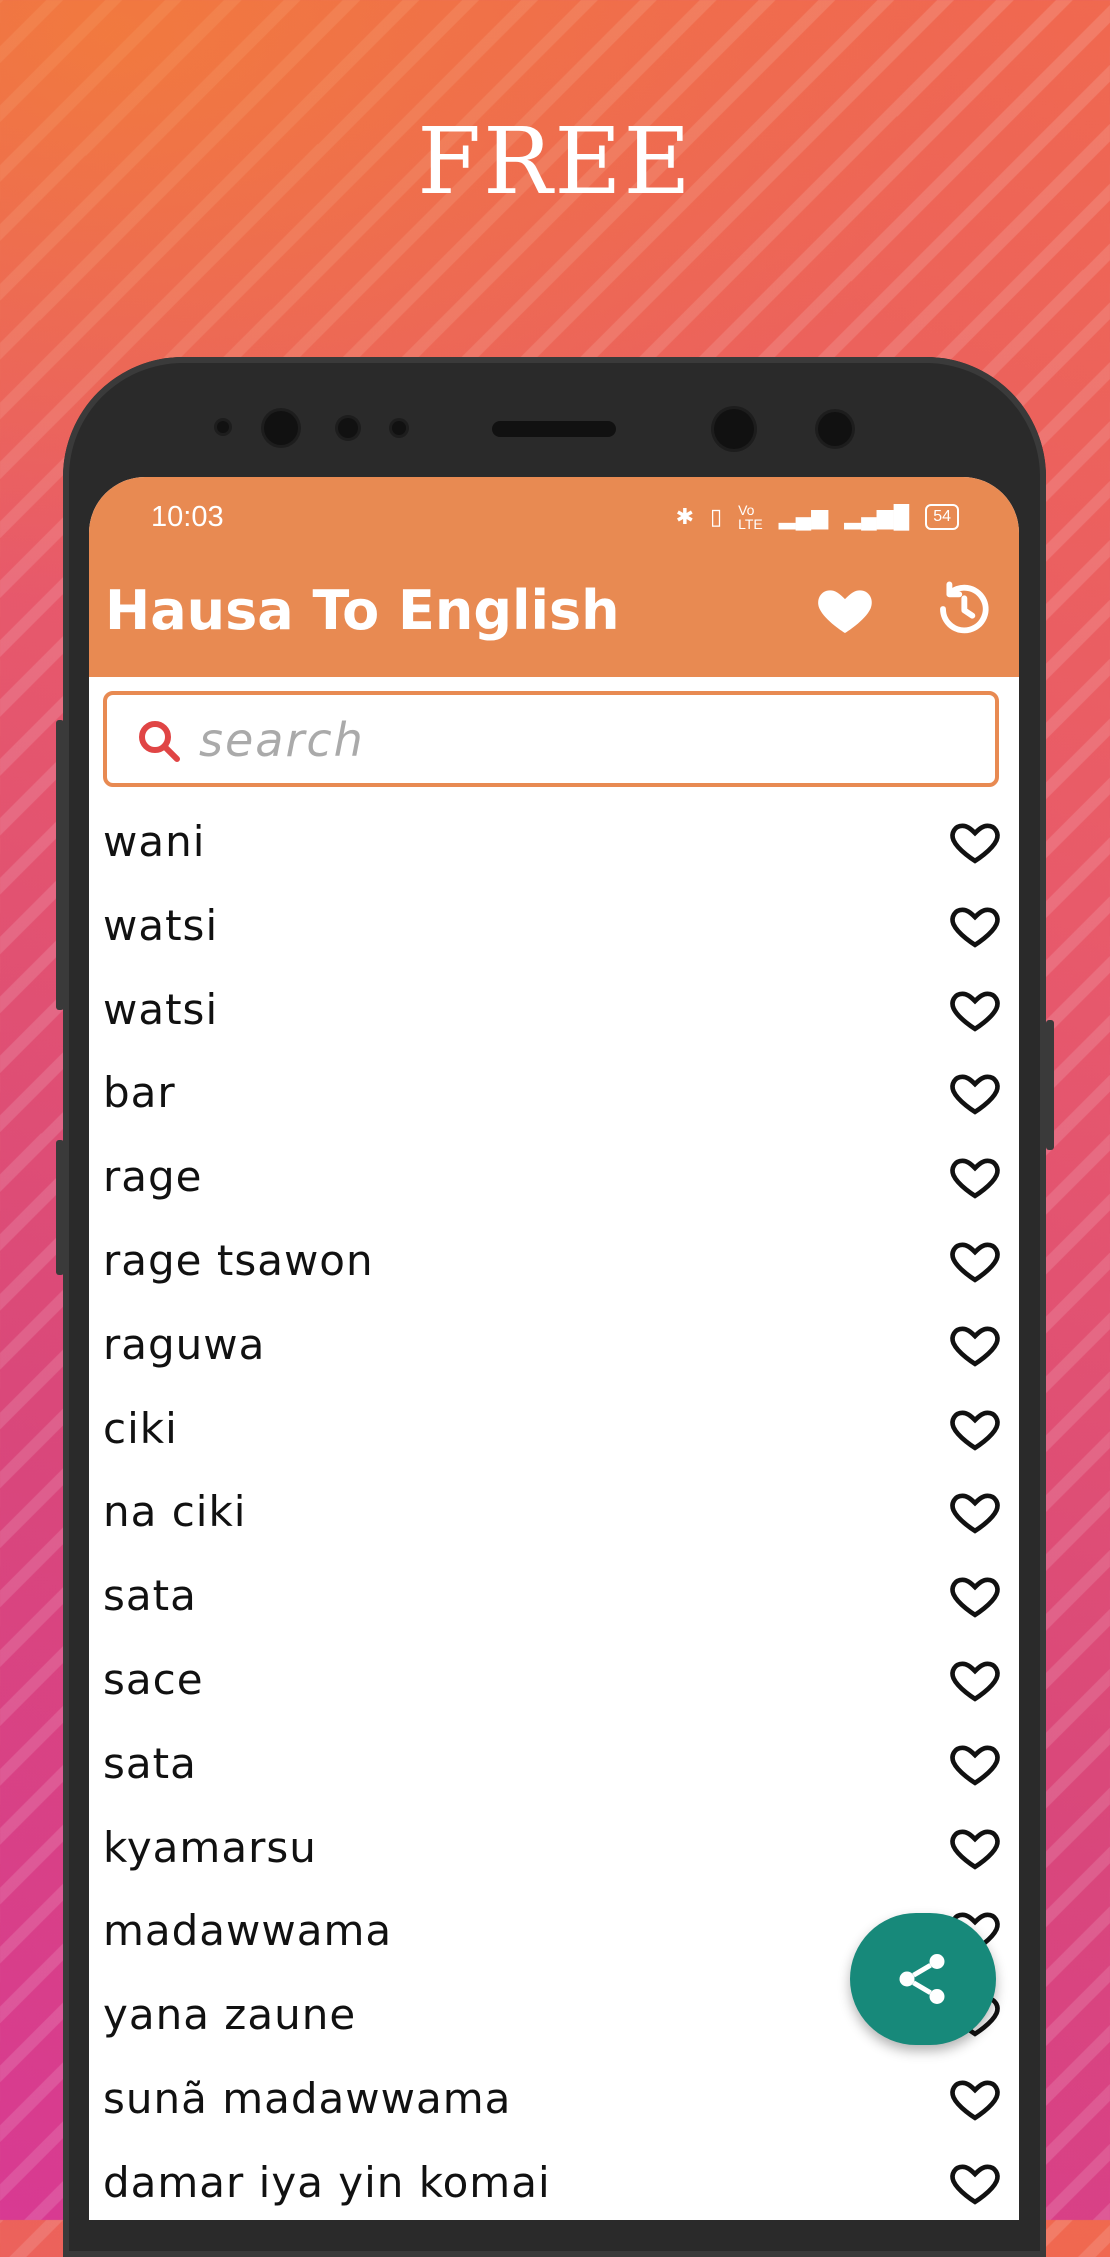 The height and width of the screenshot is (2257, 1110). I want to click on list-item: wani, so click(554, 845).